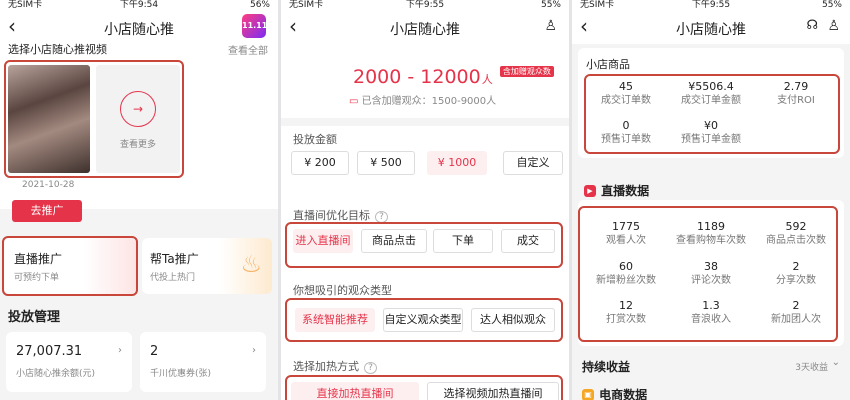 The image size is (850, 400). Describe the element at coordinates (181, 374) in the screenshot. I see `coupon-label: 千川优惠券(张)` at that location.